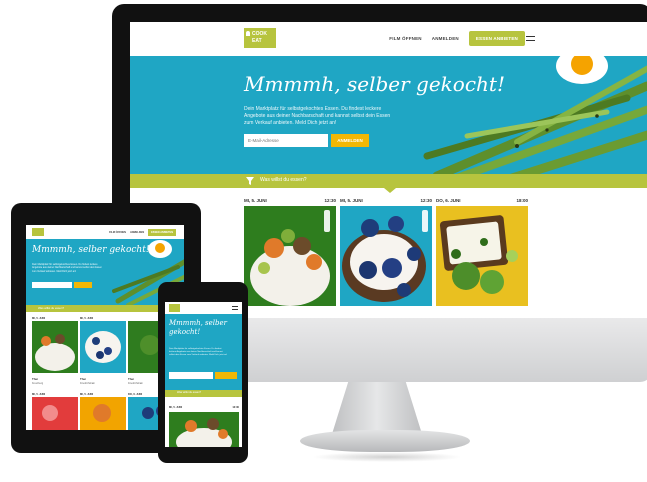  What do you see at coordinates (203, 308) in the screenshot?
I see `phone-header` at bounding box center [203, 308].